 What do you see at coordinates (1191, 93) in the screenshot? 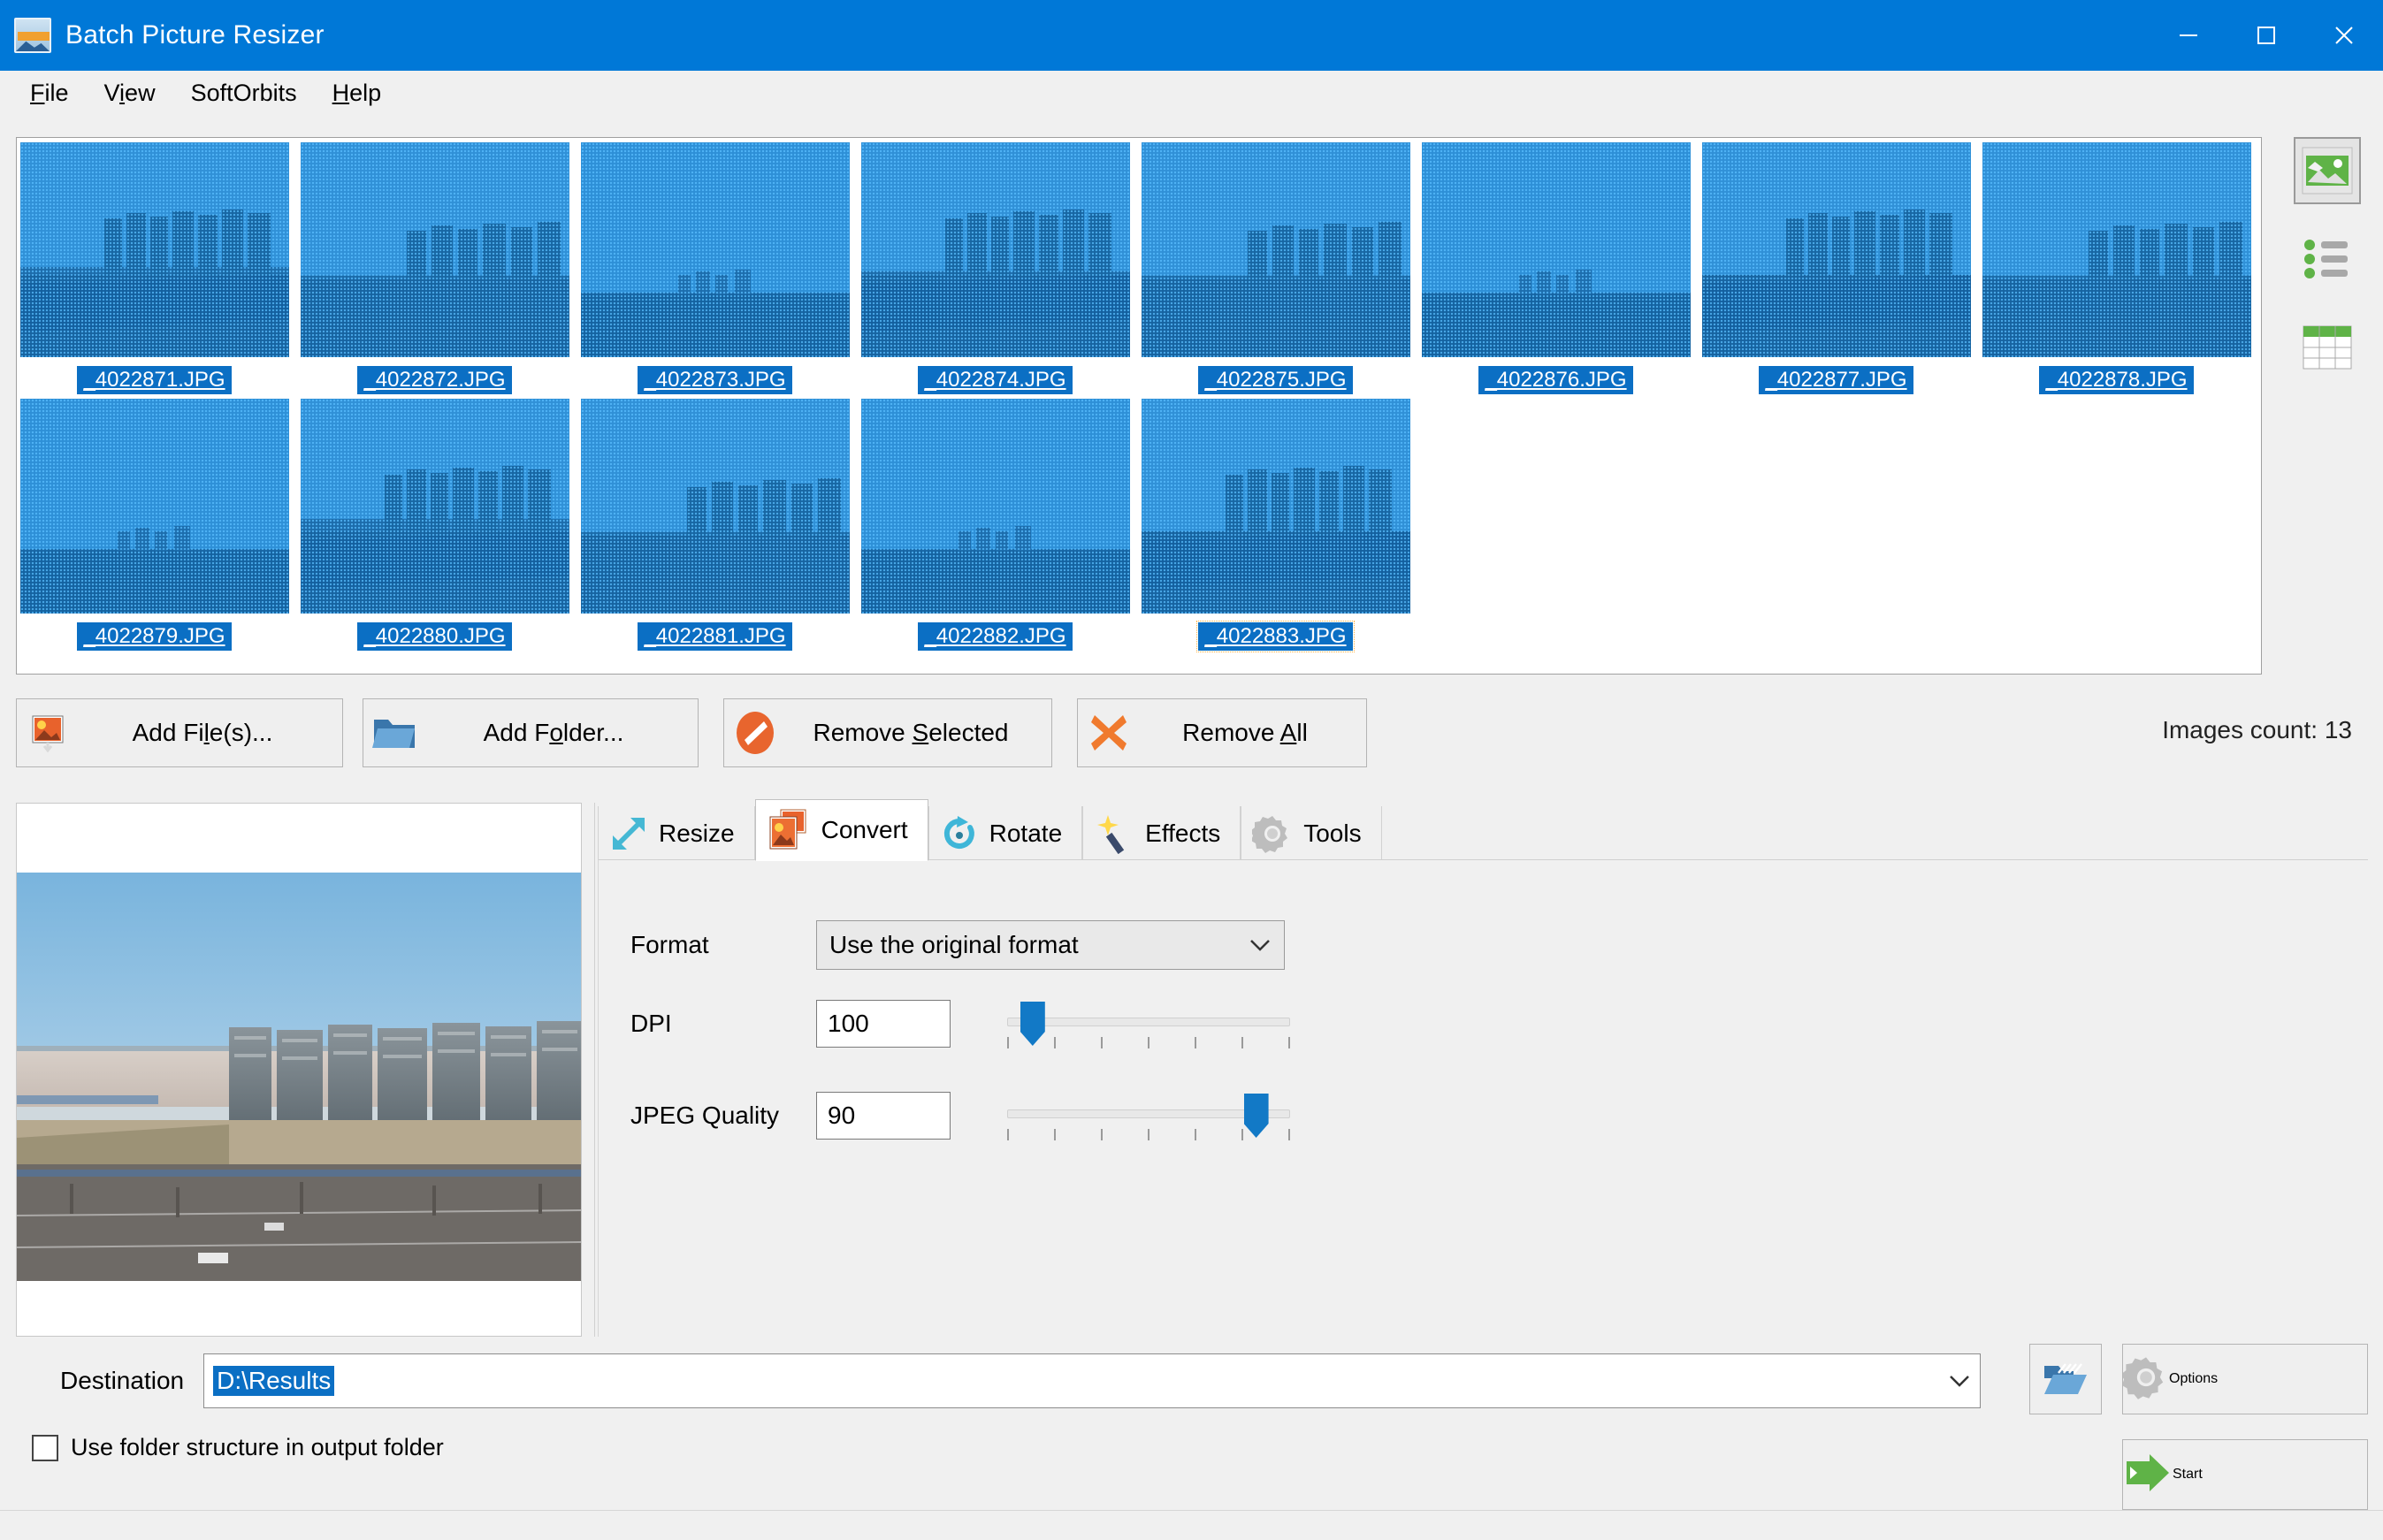
I see `menu-bar: File View SoftOrbits Help` at bounding box center [1191, 93].